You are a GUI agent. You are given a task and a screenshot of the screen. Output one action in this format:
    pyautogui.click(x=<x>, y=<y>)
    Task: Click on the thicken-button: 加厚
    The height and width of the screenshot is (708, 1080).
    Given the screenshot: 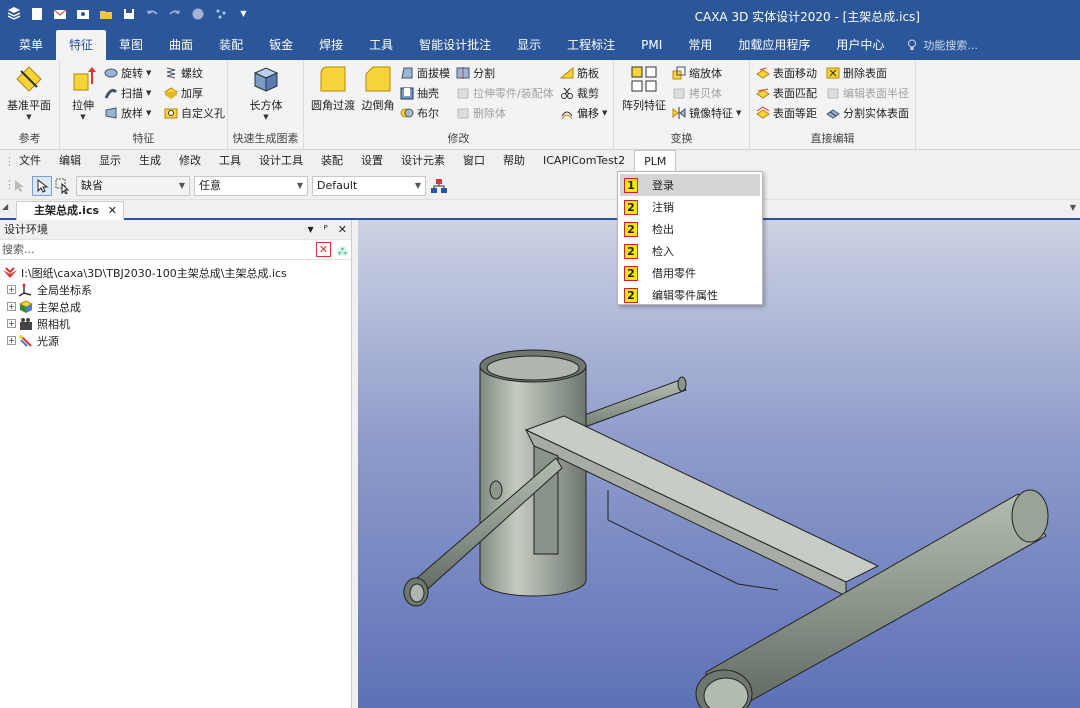 What is the action you would take?
    pyautogui.click(x=183, y=93)
    